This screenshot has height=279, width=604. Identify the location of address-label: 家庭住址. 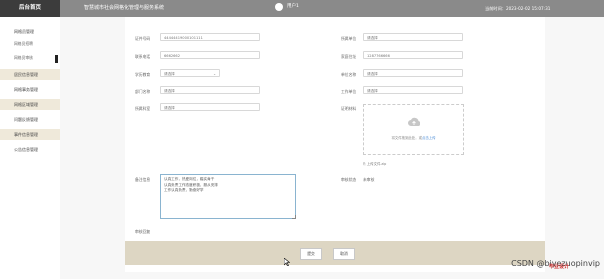
(349, 56).